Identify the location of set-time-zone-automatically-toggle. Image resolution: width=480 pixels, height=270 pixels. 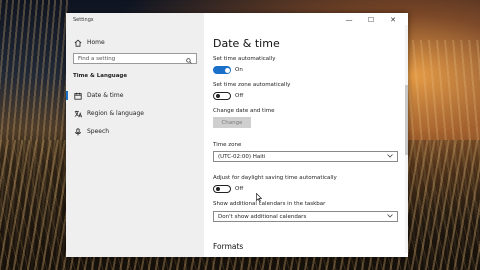
(222, 96).